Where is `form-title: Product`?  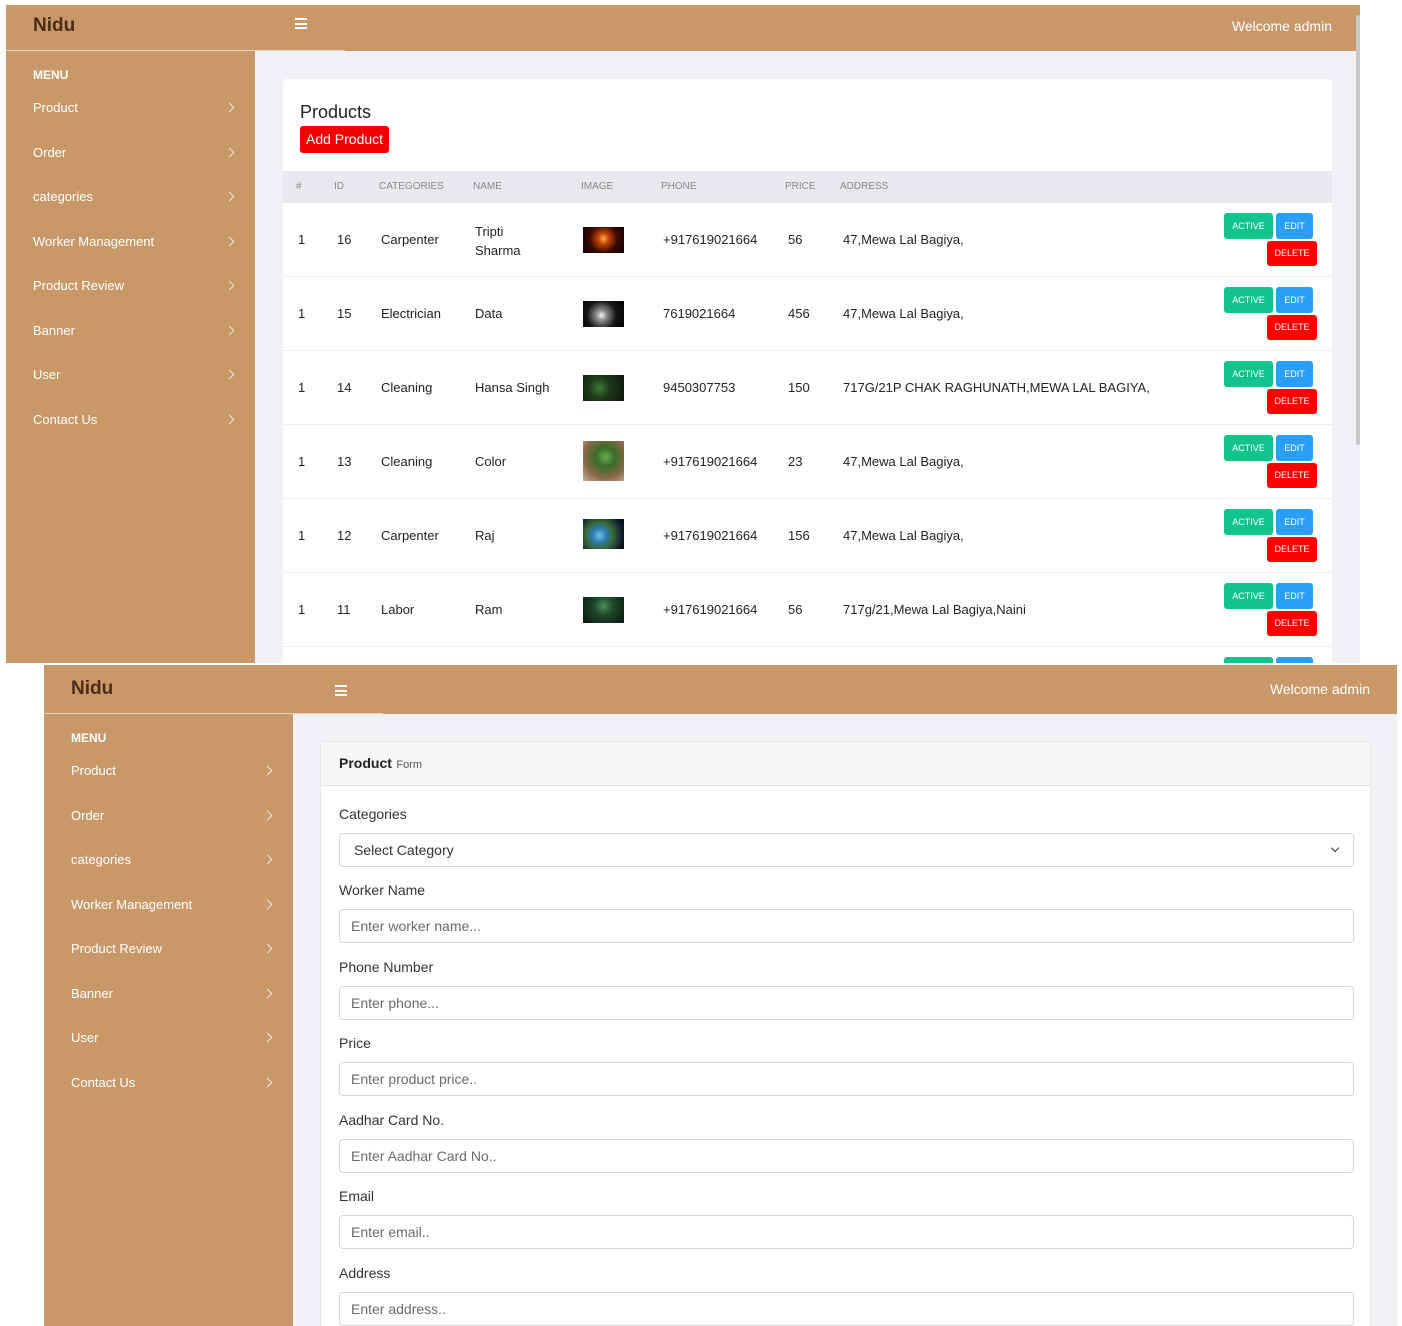 form-title: Product is located at coordinates (365, 763).